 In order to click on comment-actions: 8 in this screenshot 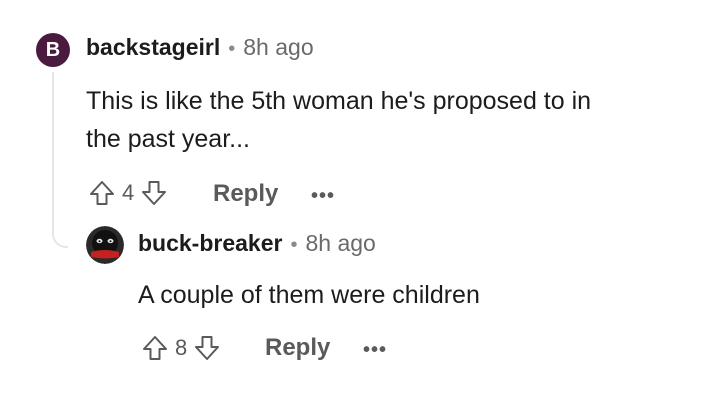, I will do `click(181, 348)`.